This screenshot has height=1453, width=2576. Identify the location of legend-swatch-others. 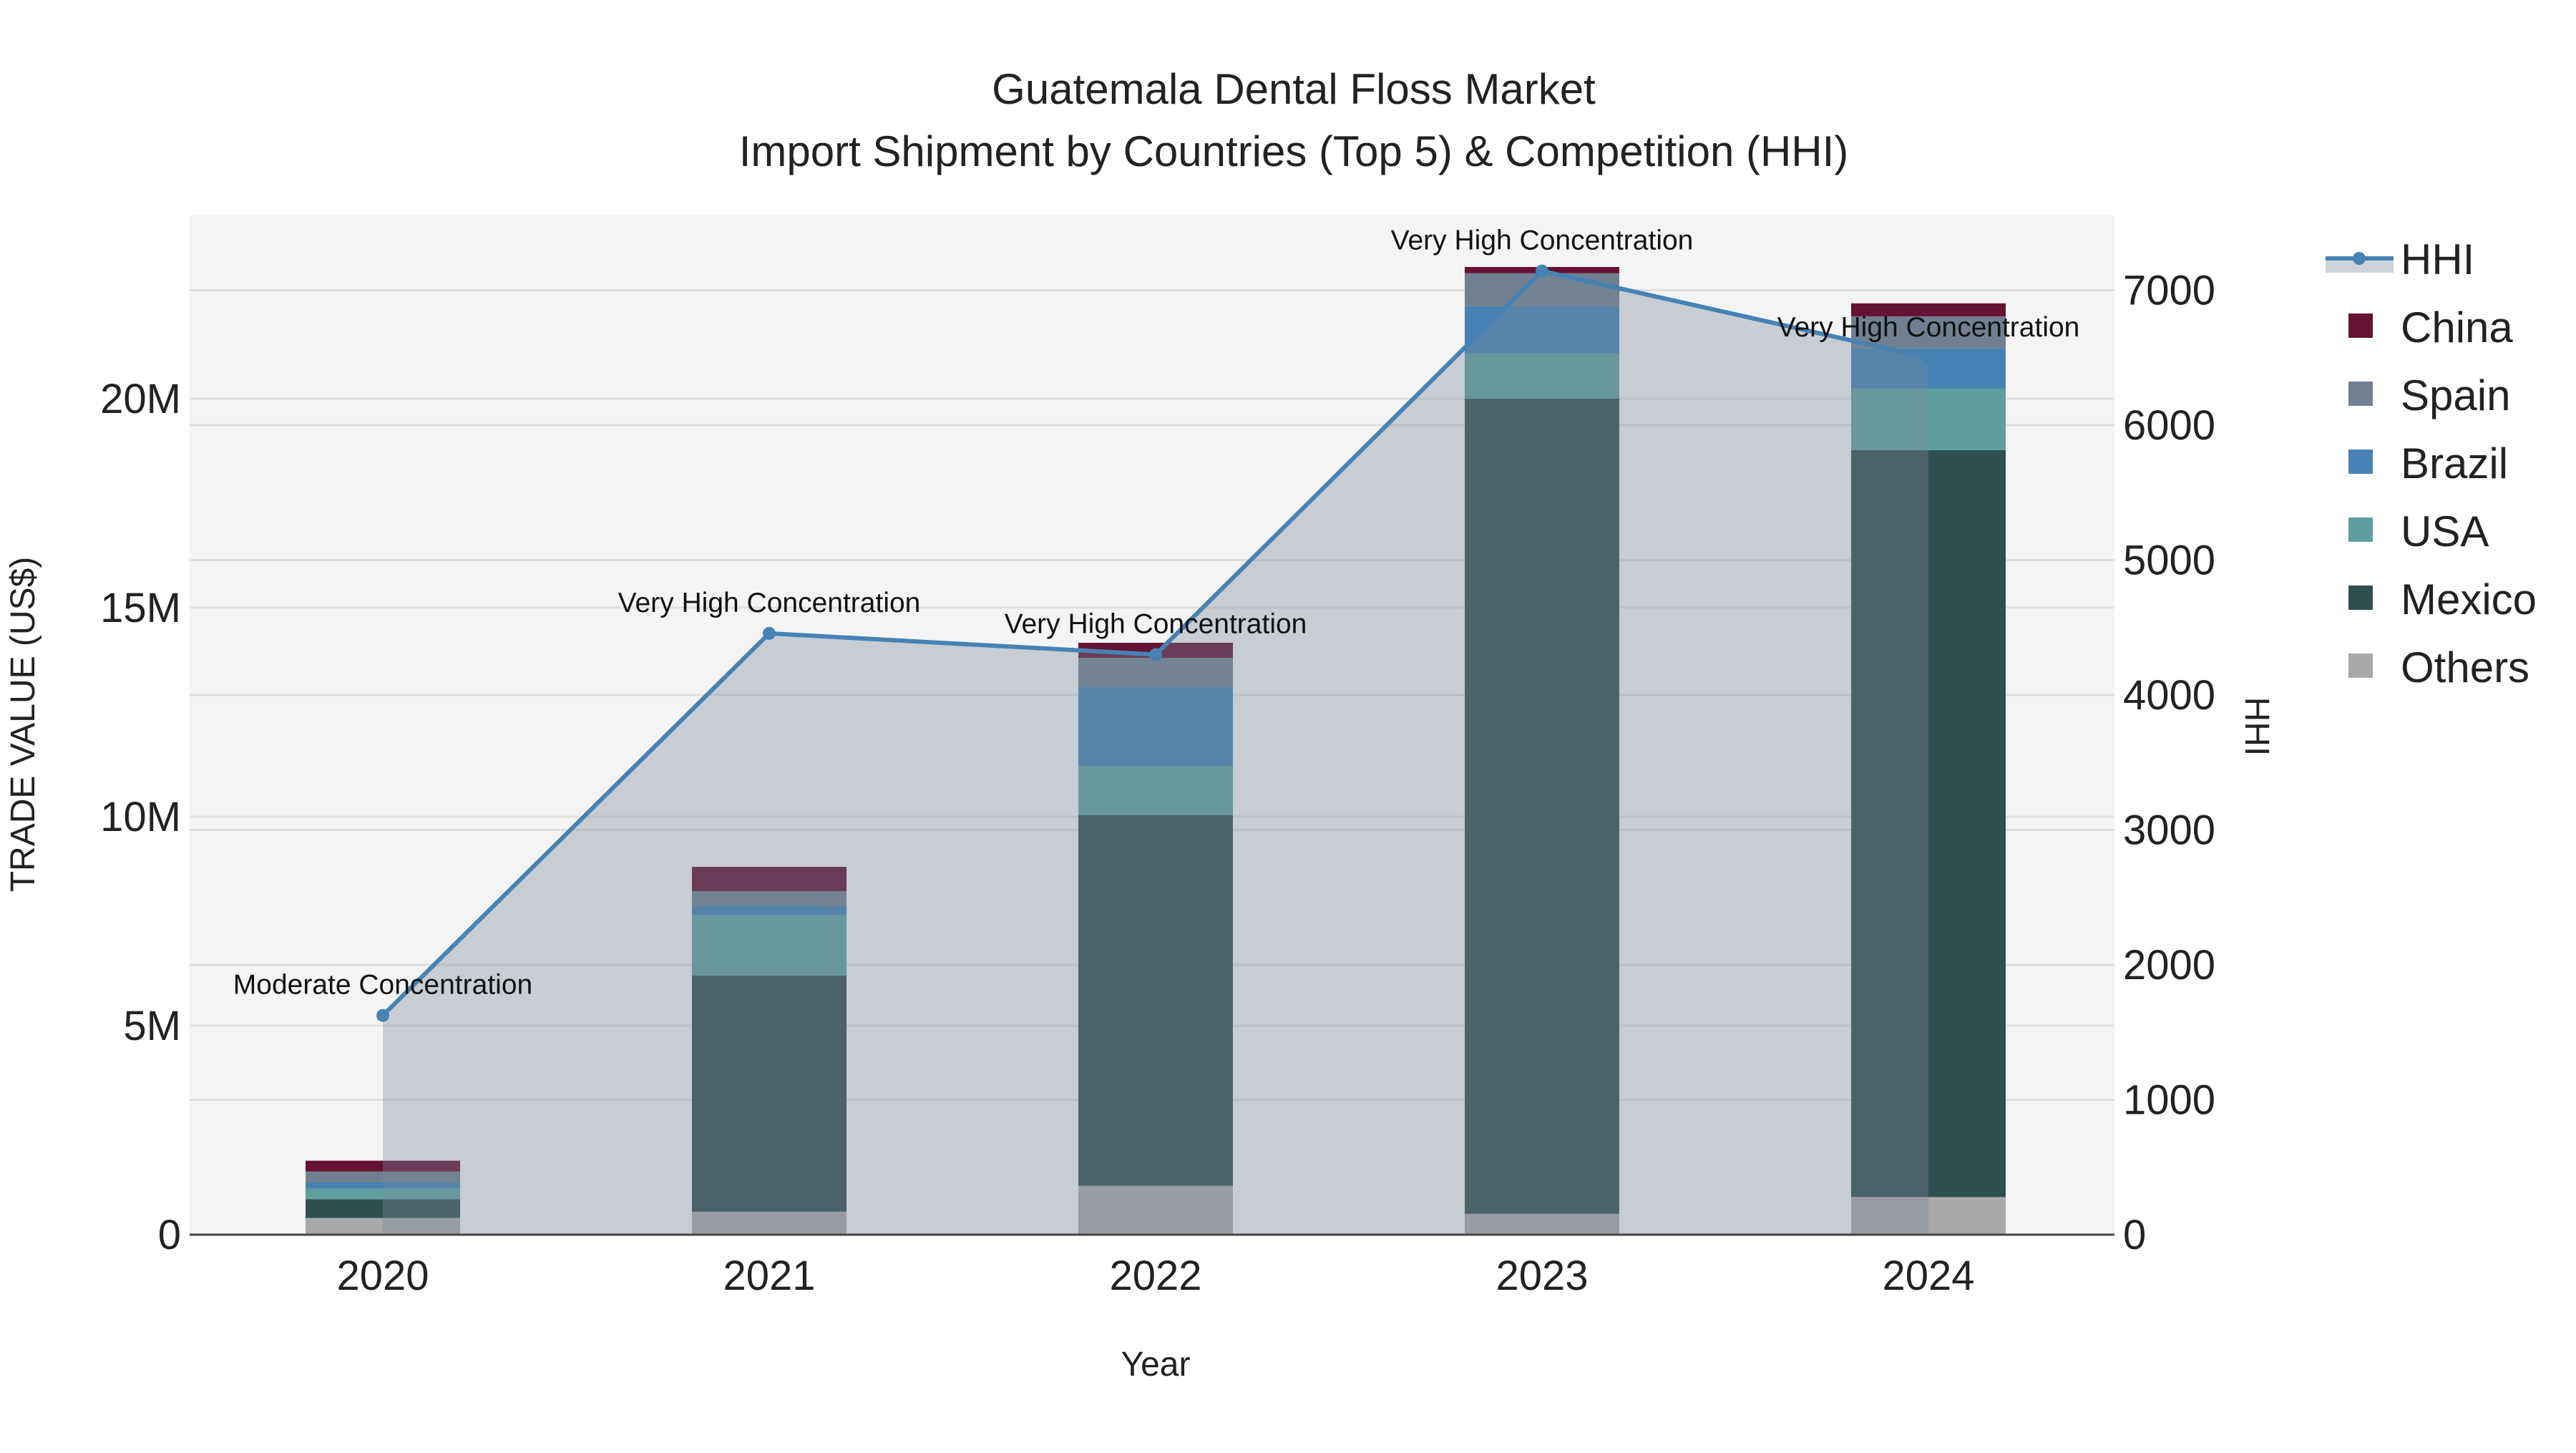
(2360, 665).